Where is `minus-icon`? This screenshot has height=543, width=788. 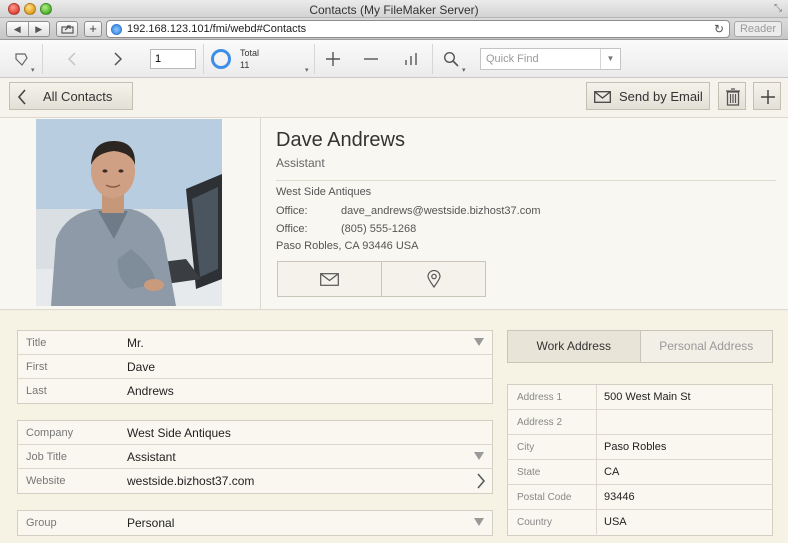 minus-icon is located at coordinates (371, 59).